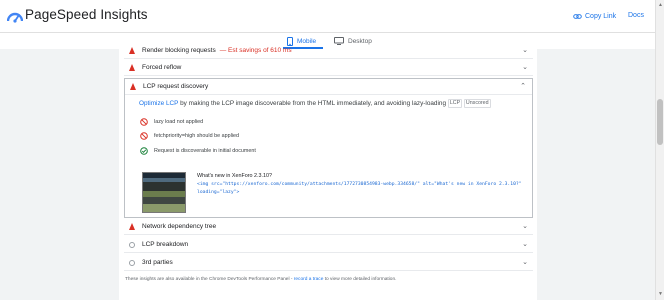 The width and height of the screenshot is (664, 300). What do you see at coordinates (15, 17) in the screenshot?
I see `pagespeed-logo-icon` at bounding box center [15, 17].